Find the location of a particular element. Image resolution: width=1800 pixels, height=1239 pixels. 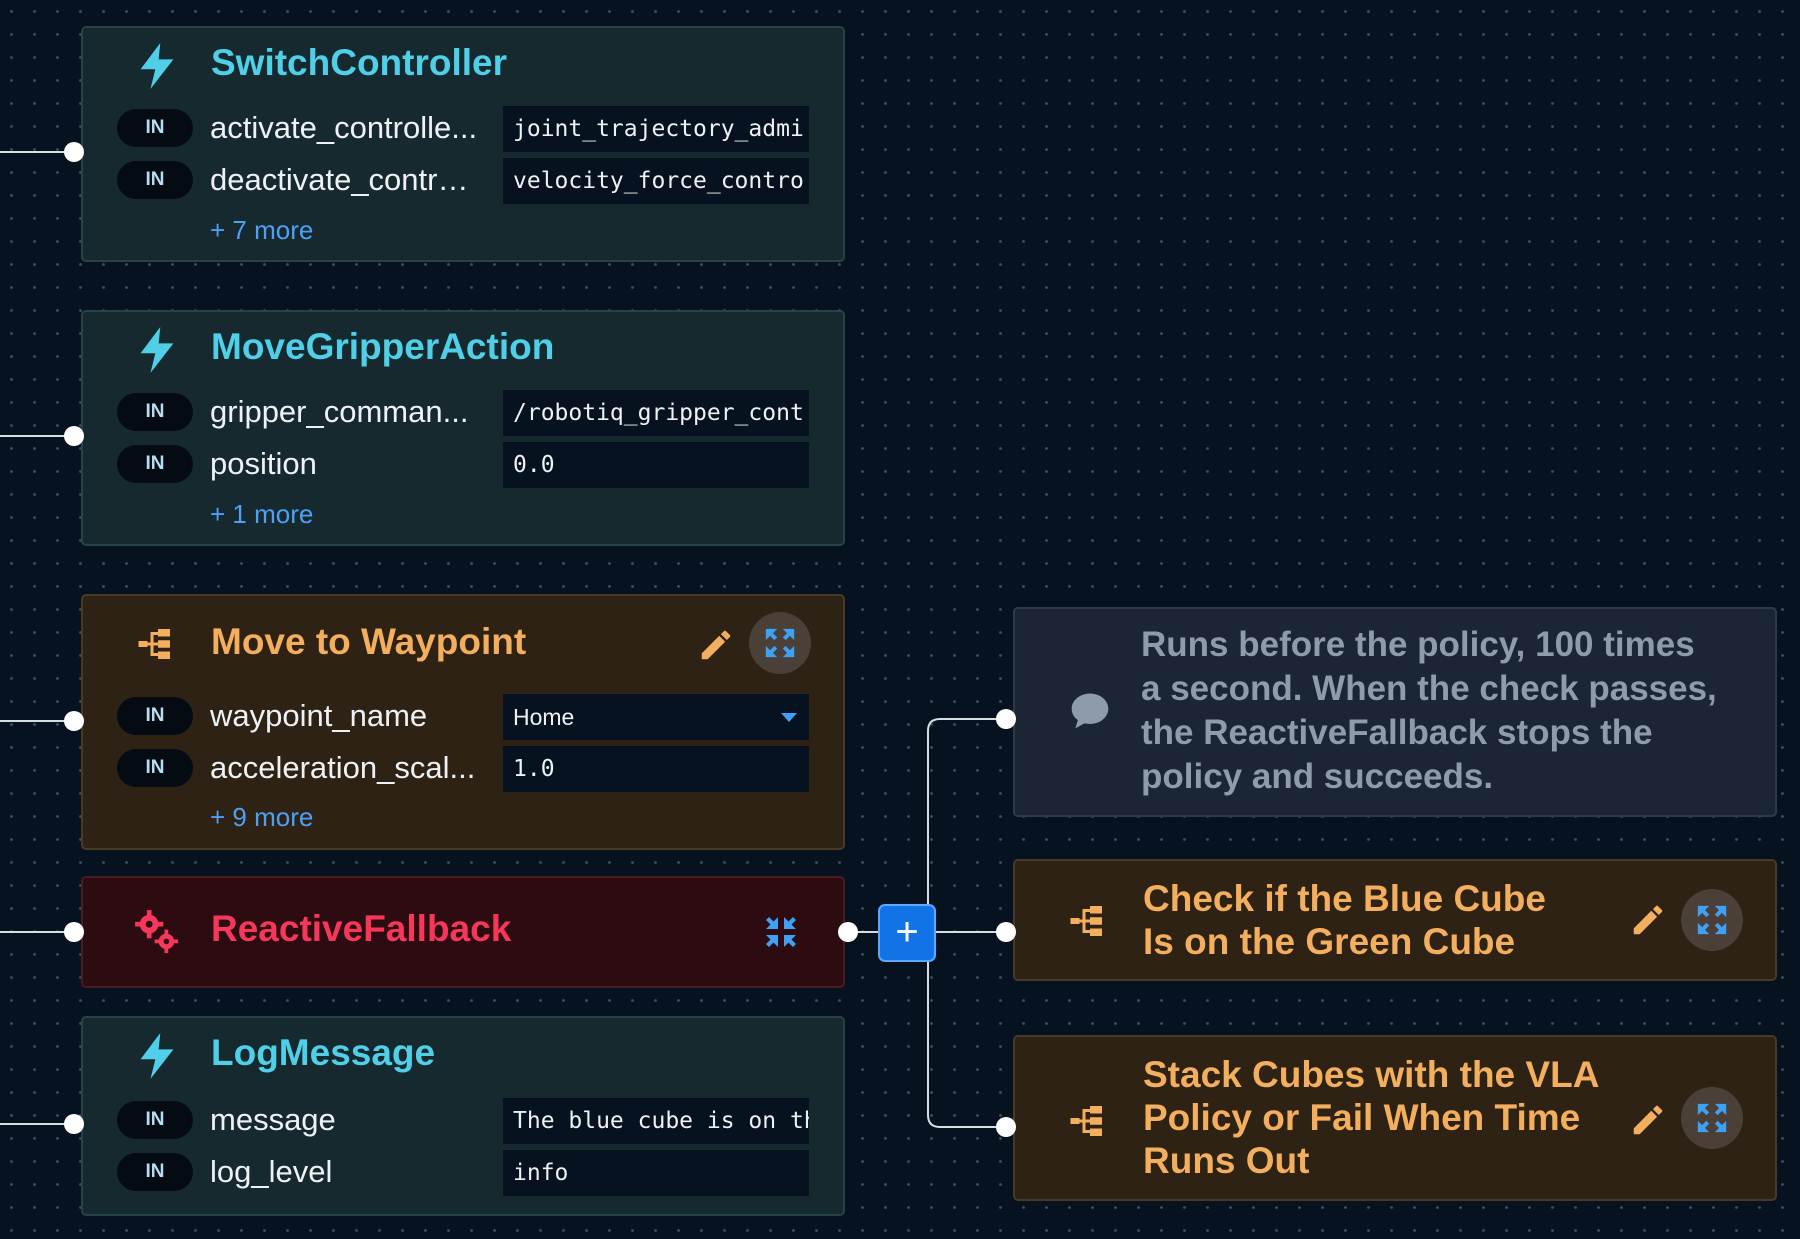

collapse-icon is located at coordinates (781, 932).